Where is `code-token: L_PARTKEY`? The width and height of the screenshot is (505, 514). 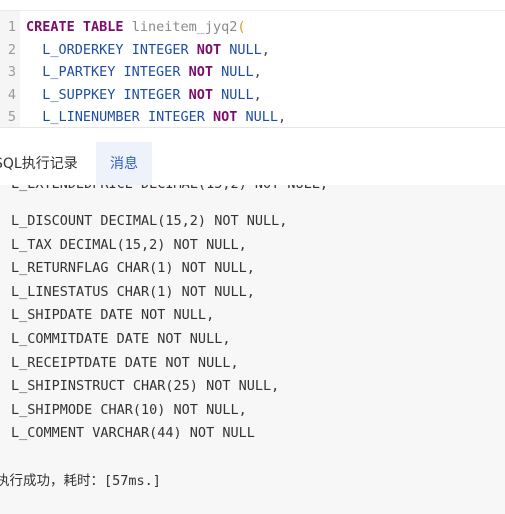
code-token: L_PARTKEY is located at coordinates (71, 72).